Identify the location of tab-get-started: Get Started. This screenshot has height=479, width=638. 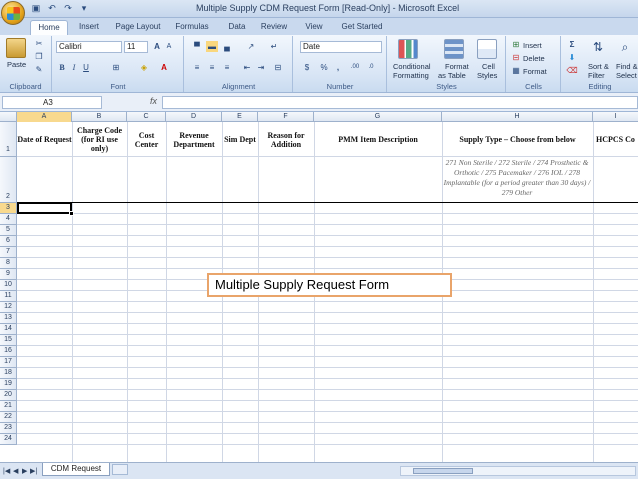
(362, 27).